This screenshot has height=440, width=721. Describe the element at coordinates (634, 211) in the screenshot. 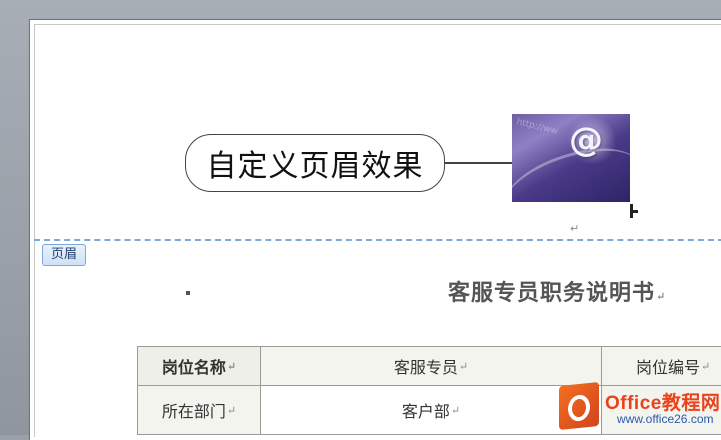

I see `text-cursor` at that location.